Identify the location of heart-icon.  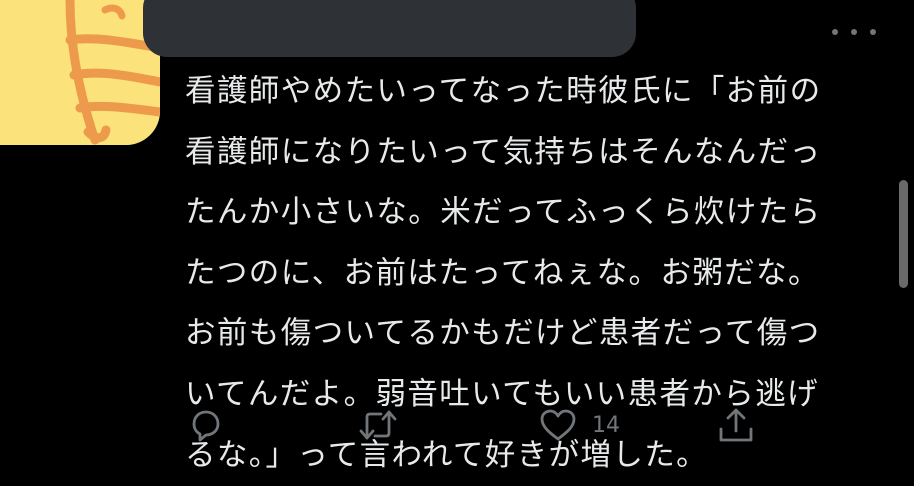
(558, 425).